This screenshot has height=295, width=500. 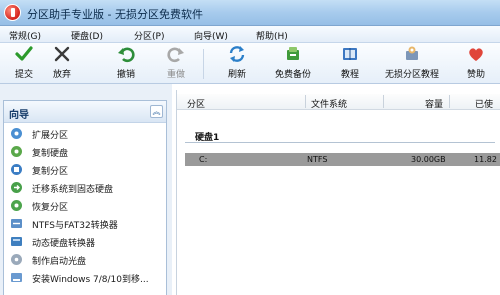 What do you see at coordinates (149, 35) in the screenshot?
I see `menu-partition: 分区(P)` at bounding box center [149, 35].